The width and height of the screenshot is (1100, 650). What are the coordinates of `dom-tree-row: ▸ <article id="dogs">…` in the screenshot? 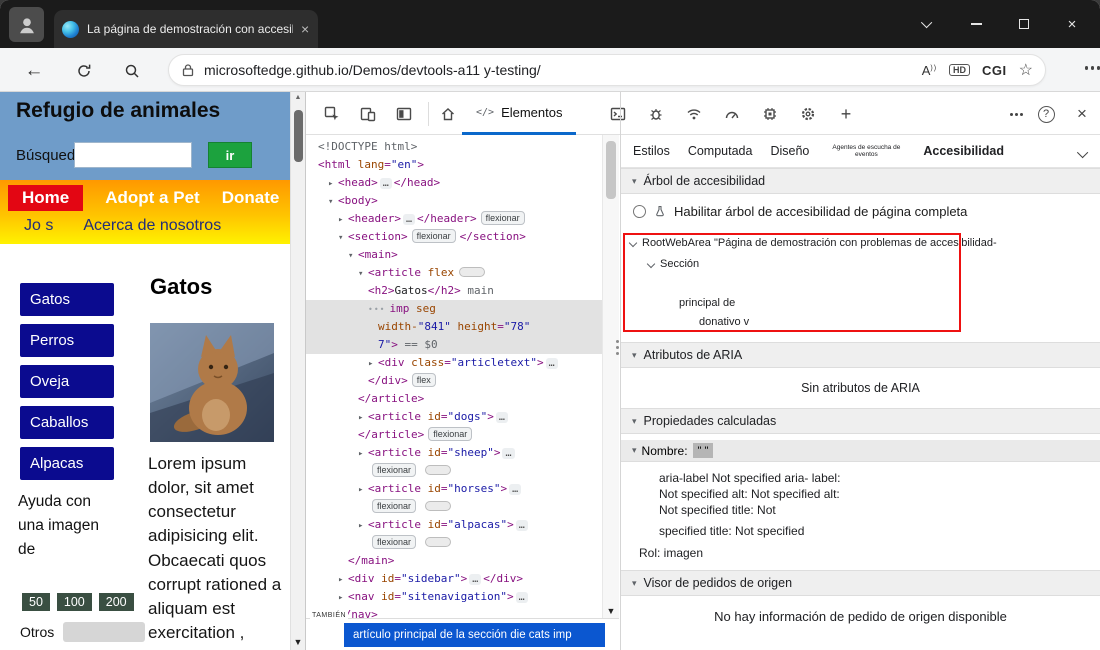 It's located at (454, 417).